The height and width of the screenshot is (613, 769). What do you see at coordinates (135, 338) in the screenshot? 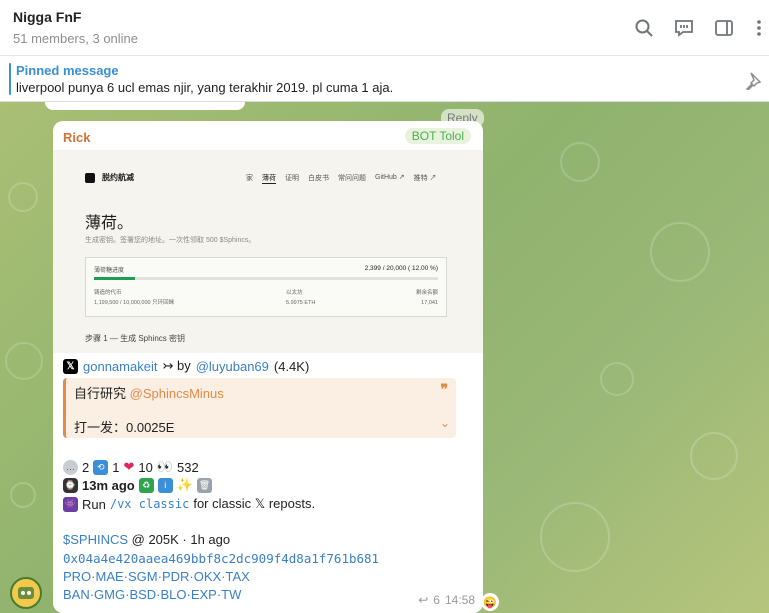
I see `site-step: 步骤 1 — 生成 Sphincs 密钥` at bounding box center [135, 338].